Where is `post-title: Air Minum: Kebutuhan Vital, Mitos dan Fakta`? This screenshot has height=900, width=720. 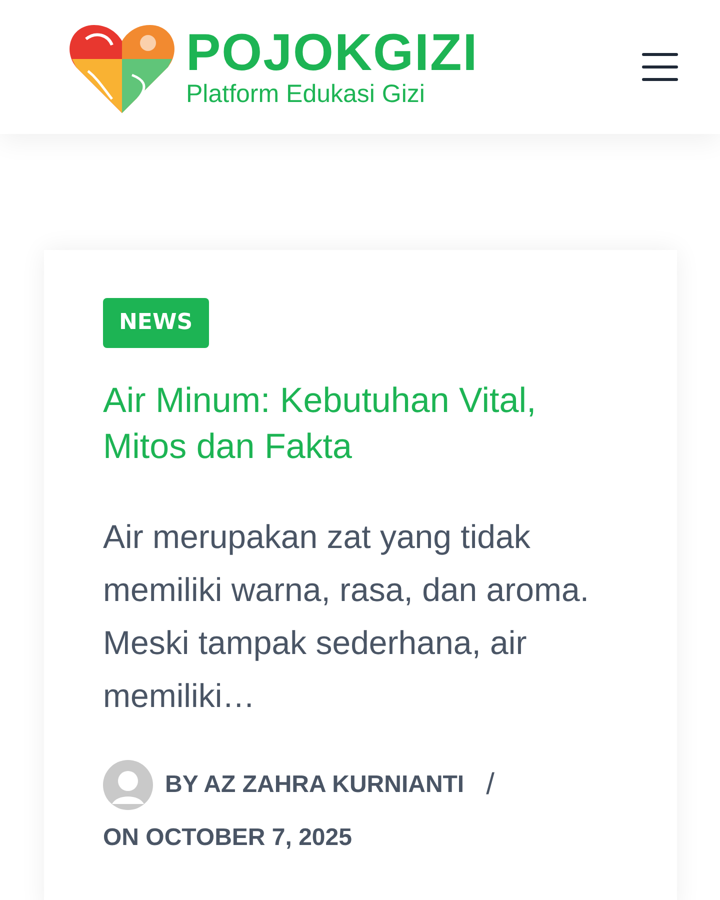 post-title: Air Minum: Kebutuhan Vital, Mitos dan Fakta is located at coordinates (365, 424).